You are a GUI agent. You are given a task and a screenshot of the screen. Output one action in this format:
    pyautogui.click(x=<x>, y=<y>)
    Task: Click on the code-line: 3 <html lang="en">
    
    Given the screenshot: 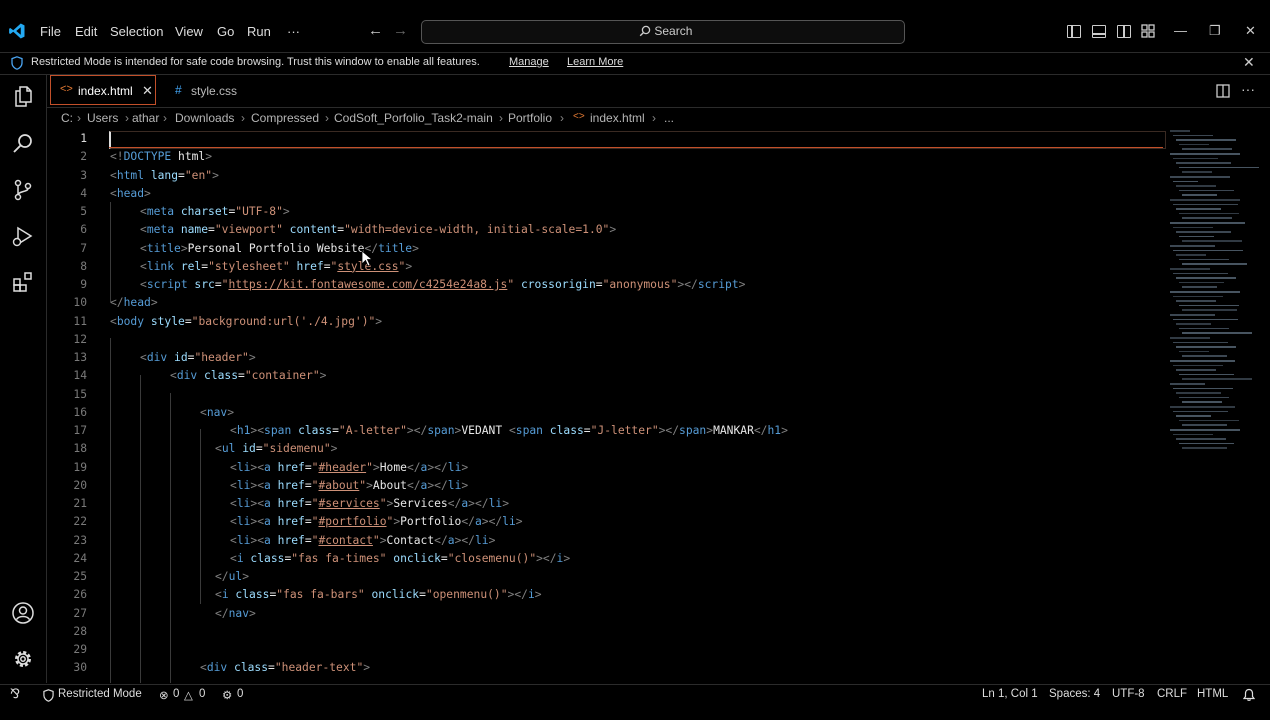 What is the action you would take?
    pyautogui.click(x=607, y=176)
    